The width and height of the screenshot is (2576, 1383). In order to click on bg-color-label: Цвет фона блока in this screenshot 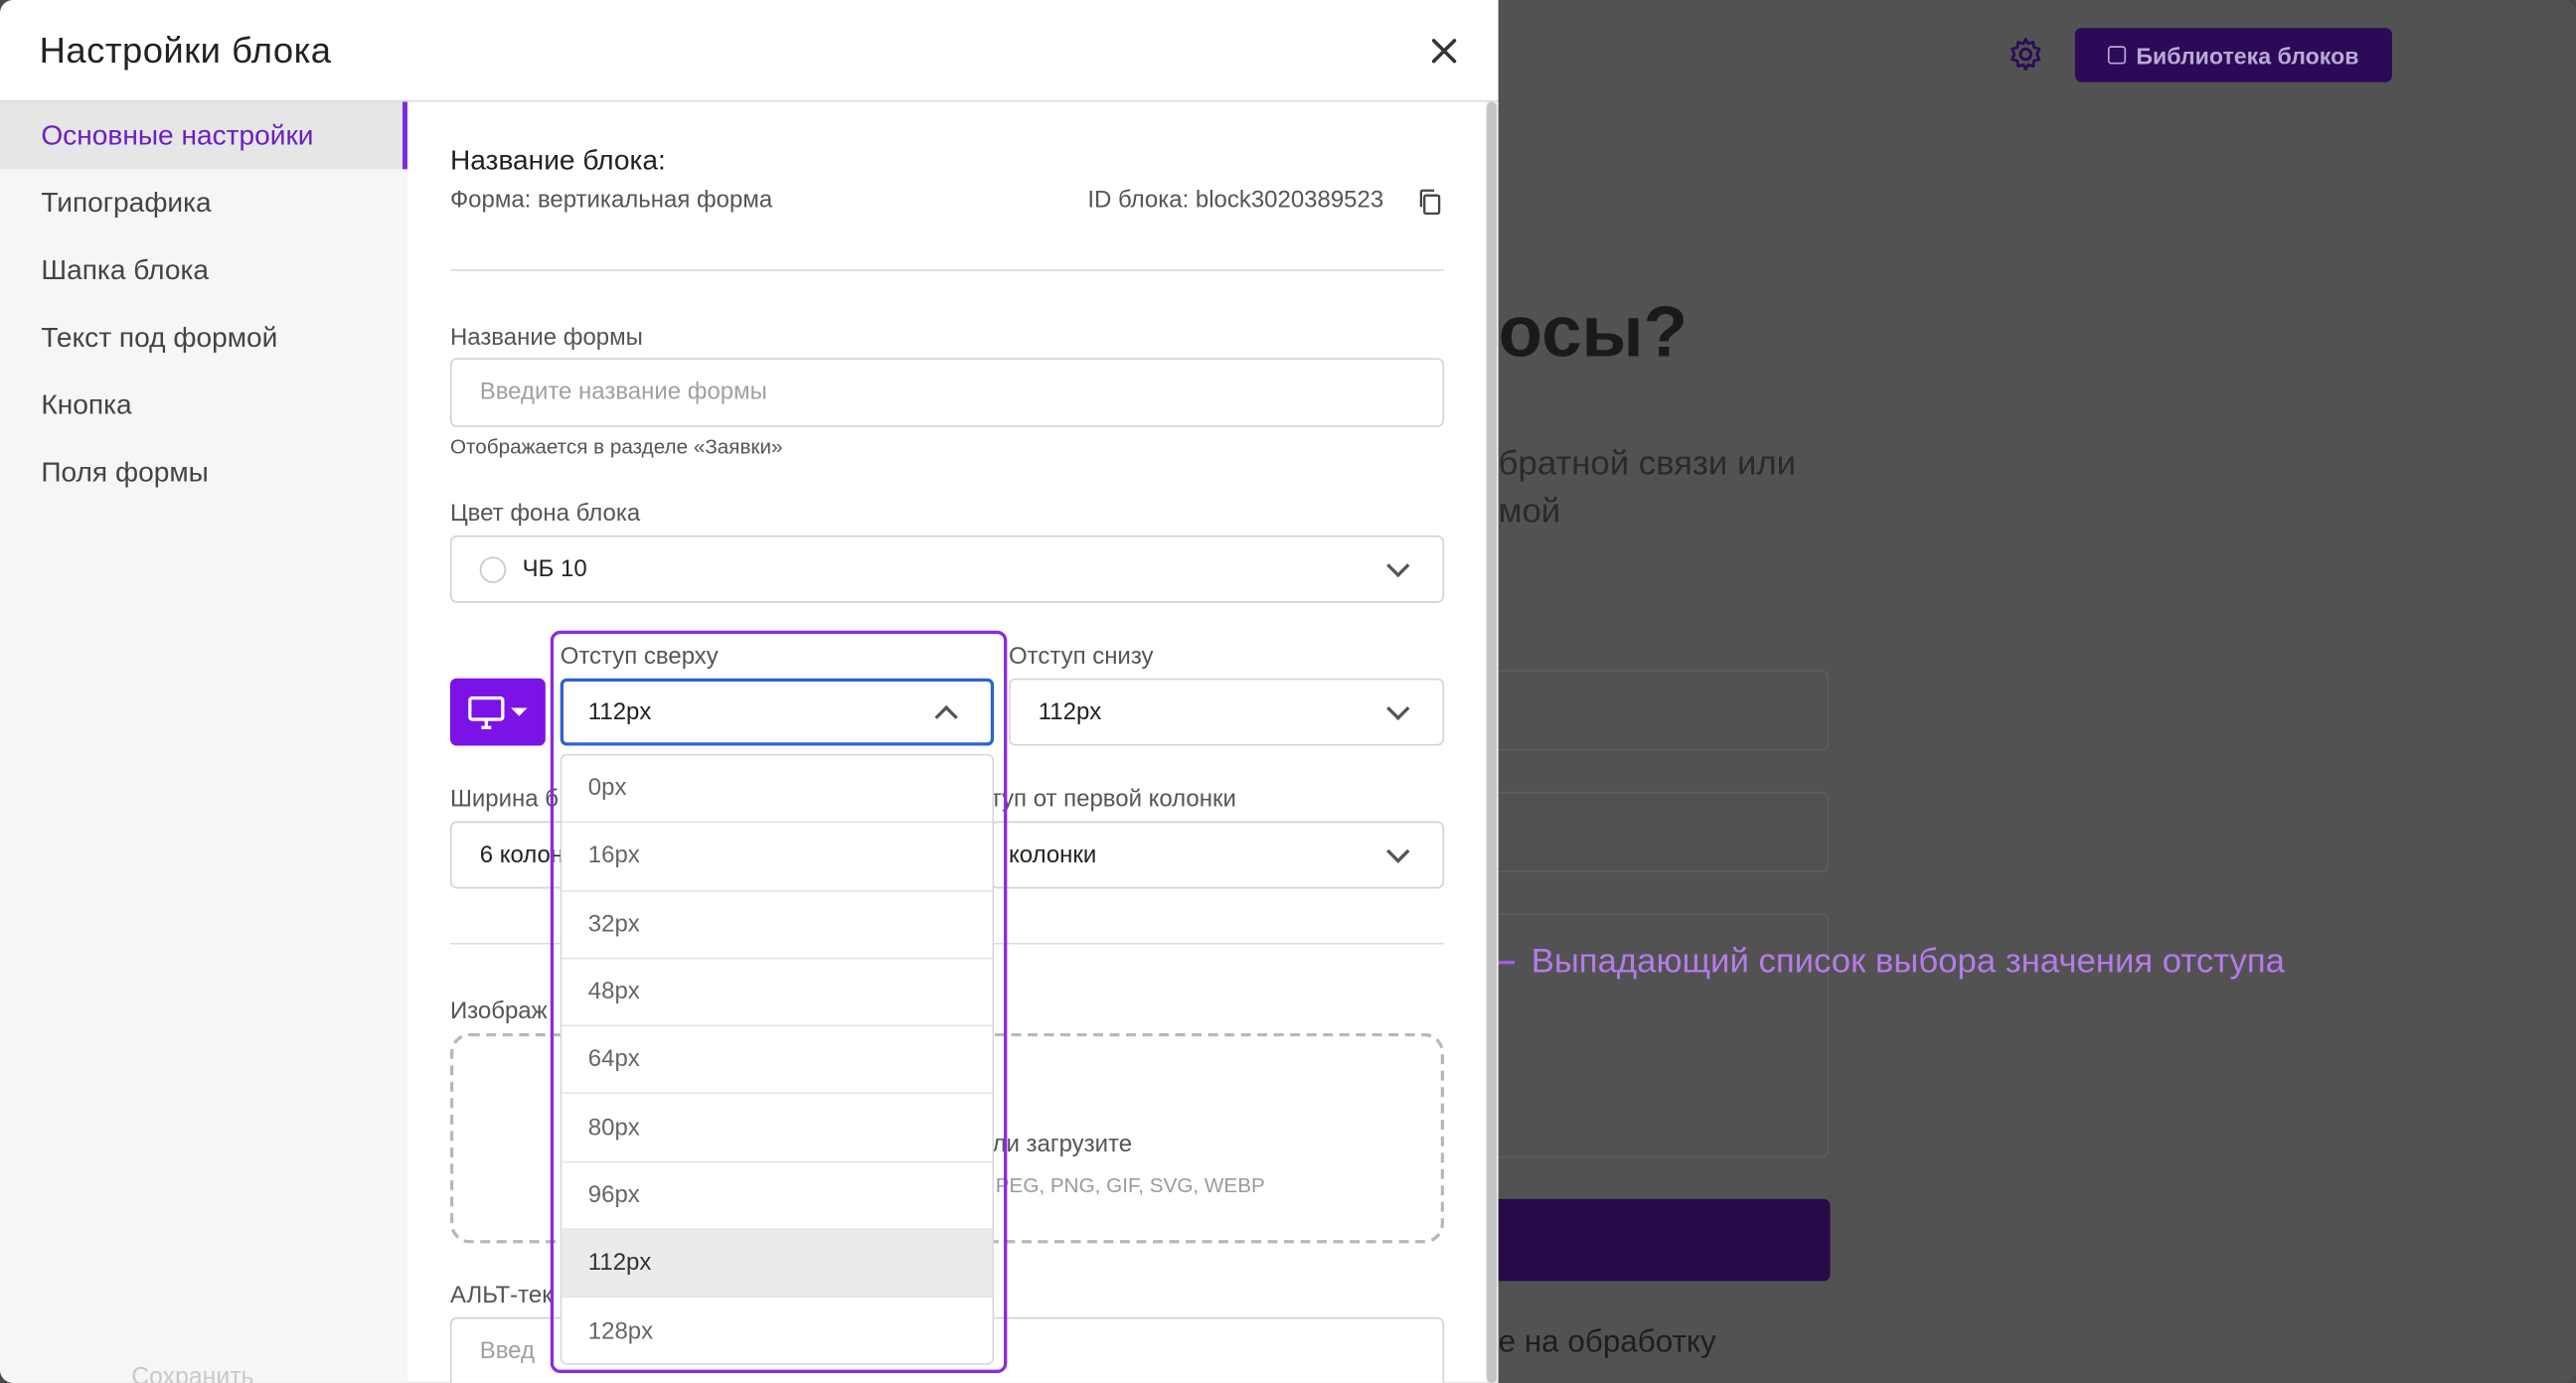, I will do `click(545, 514)`.